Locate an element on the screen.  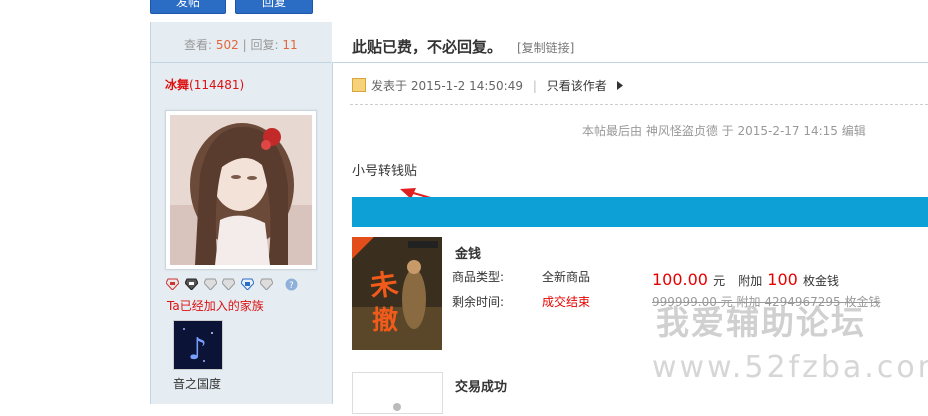
post-content: 小号转钱贴 is located at coordinates (385, 171).